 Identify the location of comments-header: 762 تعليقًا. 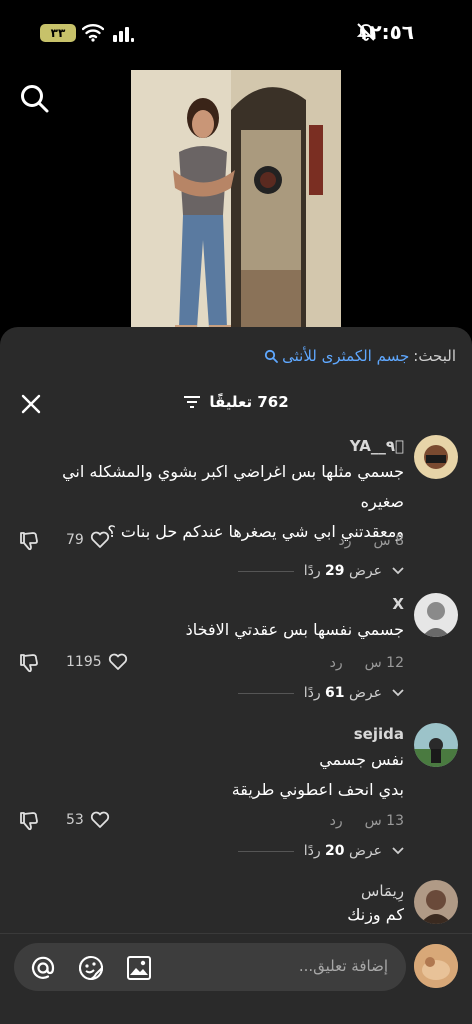
(236, 404).